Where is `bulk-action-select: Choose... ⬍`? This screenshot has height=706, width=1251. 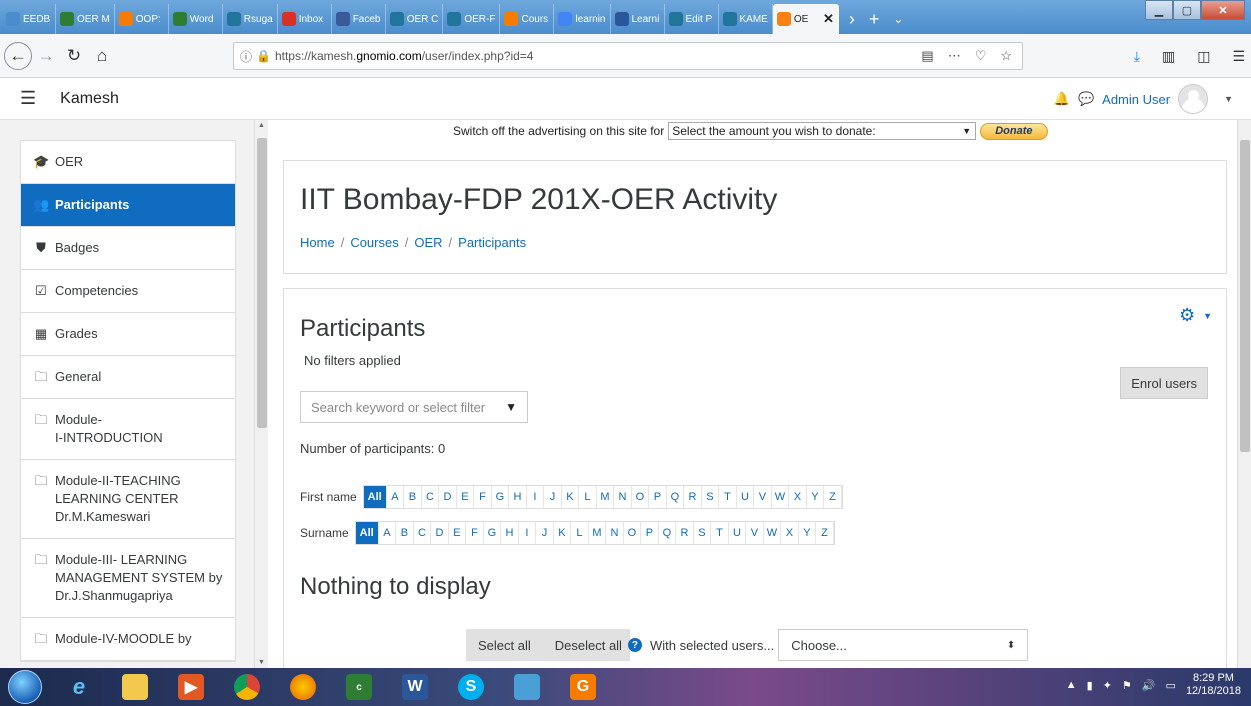
bulk-action-select: Choose... ⬍ is located at coordinates (903, 645).